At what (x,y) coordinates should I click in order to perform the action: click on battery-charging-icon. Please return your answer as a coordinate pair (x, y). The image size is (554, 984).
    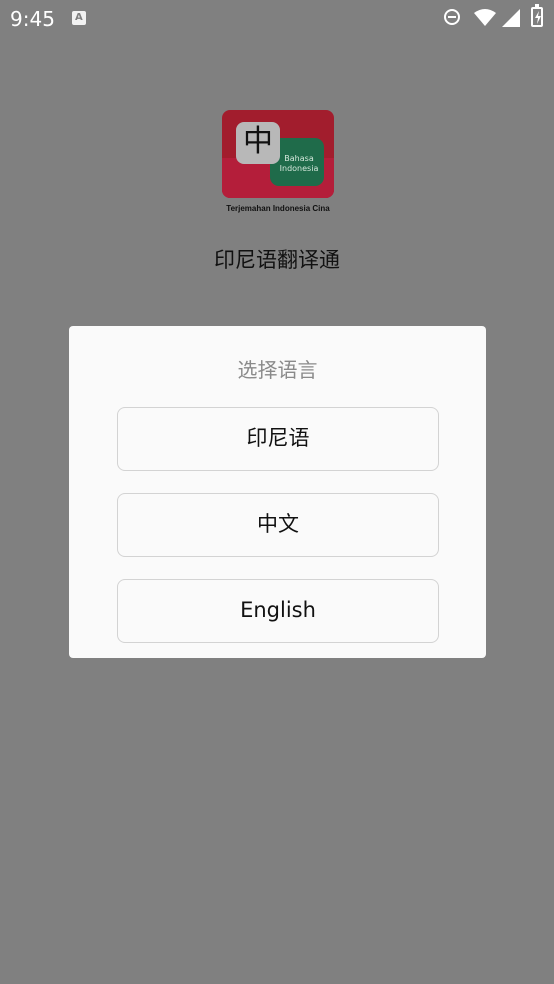
    Looking at the image, I should click on (537, 15).